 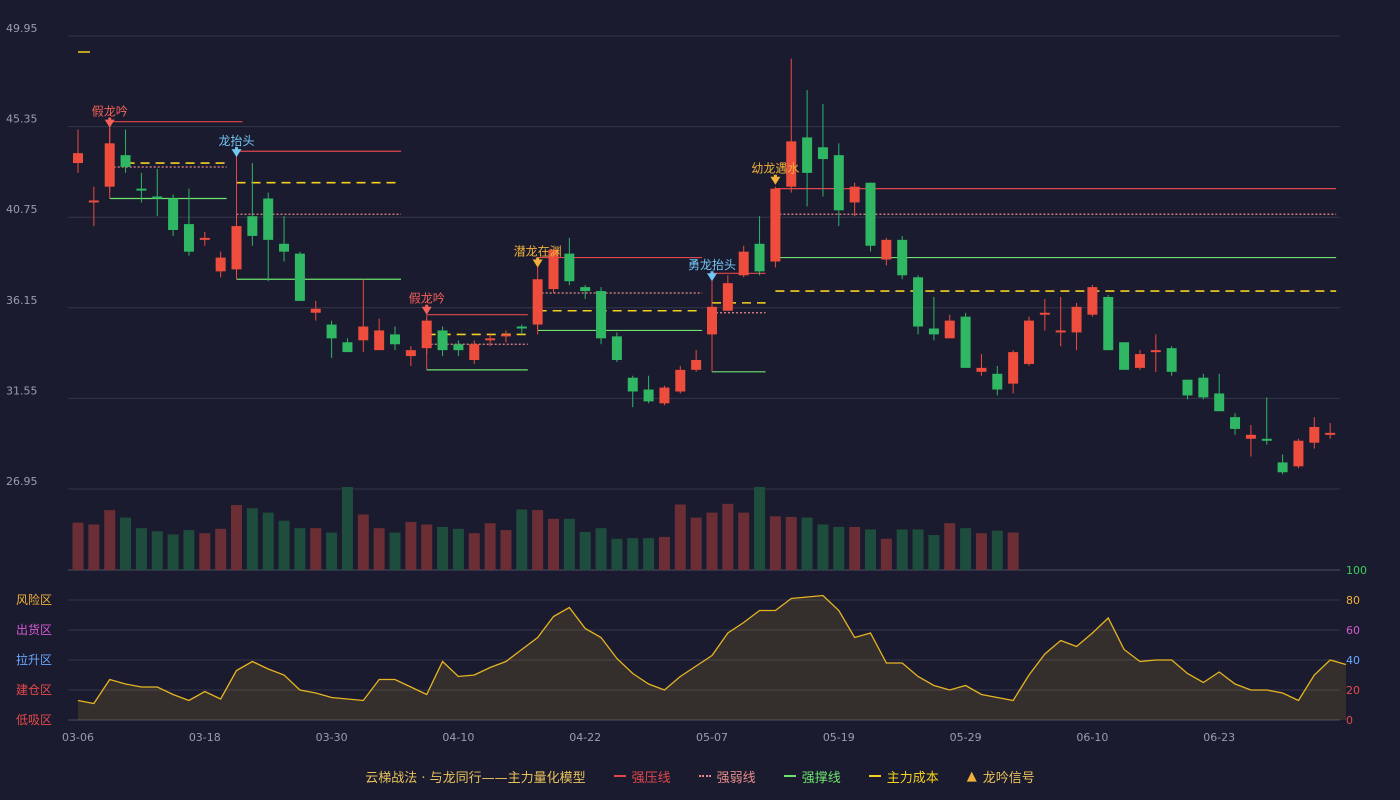 I want to click on x-tick-label: 05-19, so click(x=839, y=737).